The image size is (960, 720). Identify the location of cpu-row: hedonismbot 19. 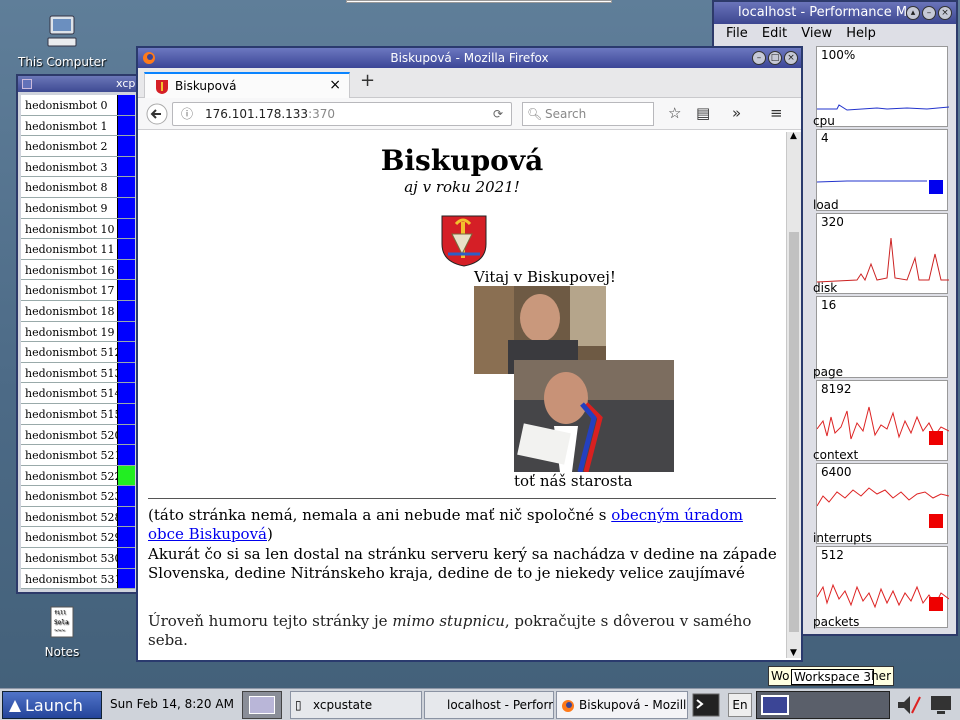
(78, 332).